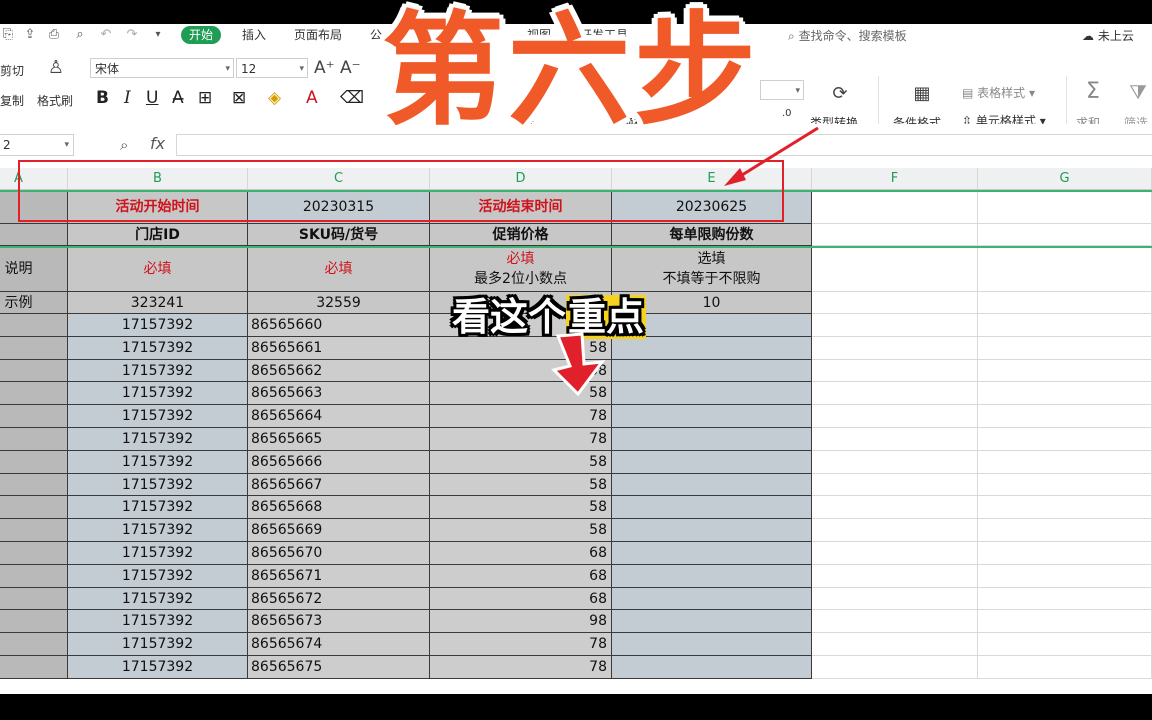 Image resolution: width=1152 pixels, height=720 pixels. What do you see at coordinates (339, 667) in the screenshot?
I see `cell-sku: 86565675` at bounding box center [339, 667].